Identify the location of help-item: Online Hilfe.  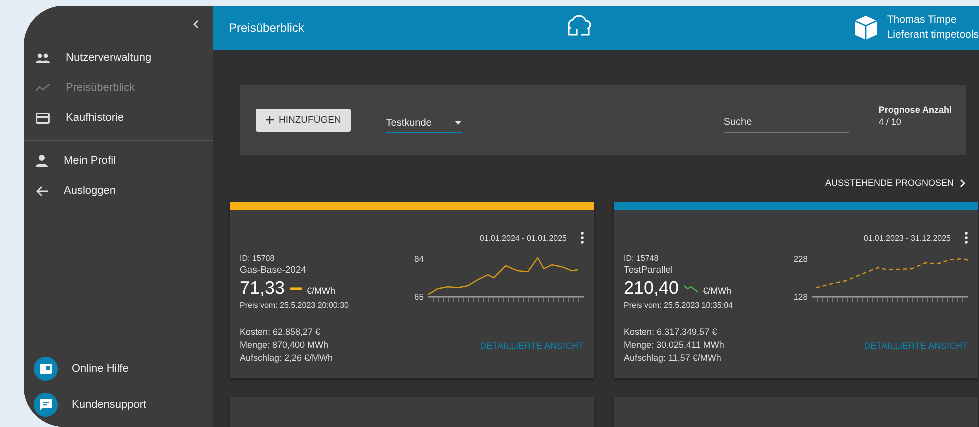
(118, 369).